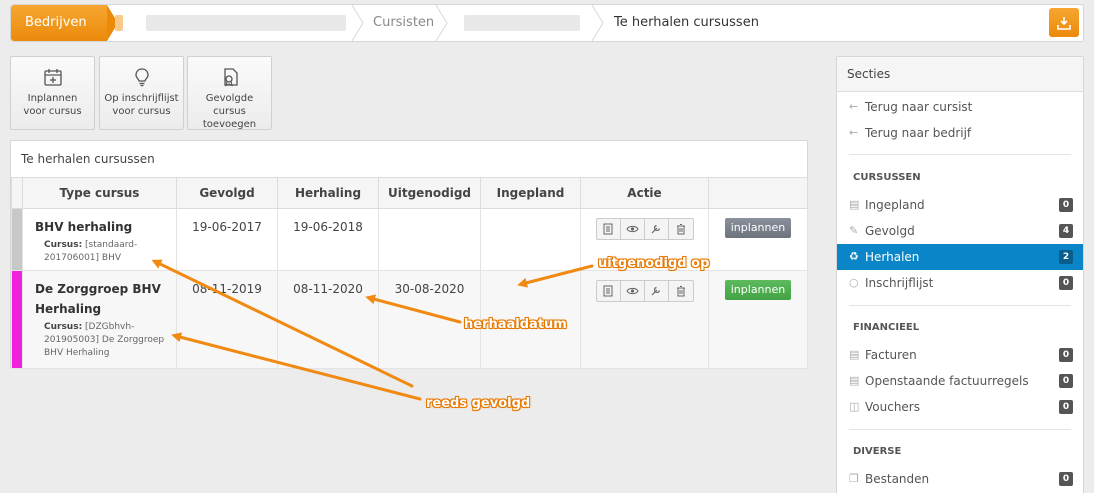 Image resolution: width=1094 pixels, height=493 pixels. Describe the element at coordinates (515, 324) in the screenshot. I see `annotation-repeat: herhaaldatum` at that location.